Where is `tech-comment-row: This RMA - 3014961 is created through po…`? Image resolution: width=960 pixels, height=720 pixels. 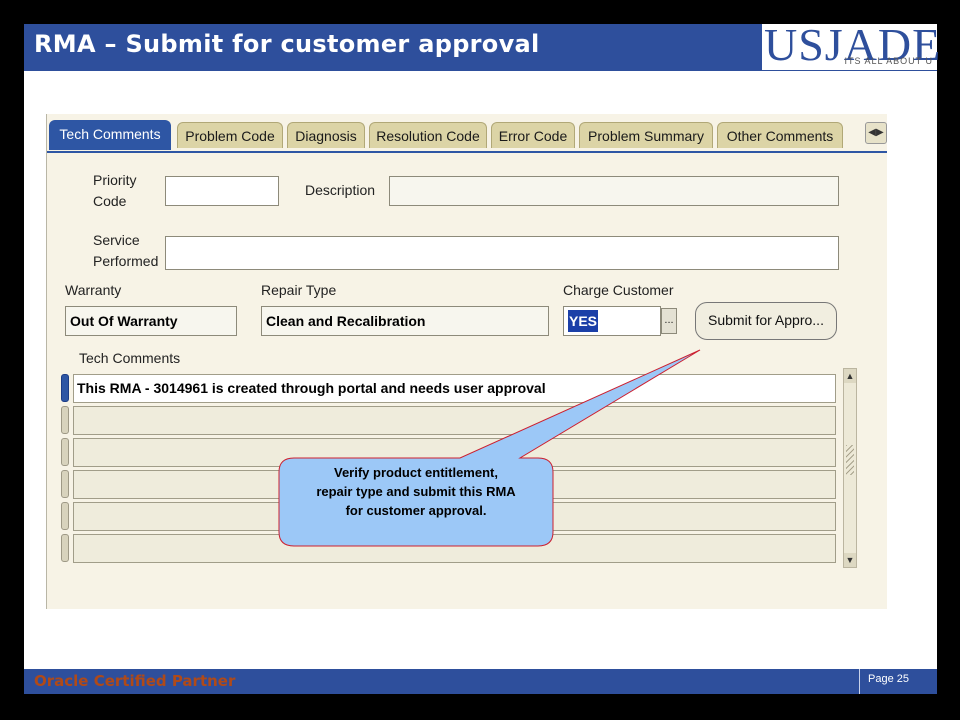 tech-comment-row: This RMA - 3014961 is created through po… is located at coordinates (454, 388).